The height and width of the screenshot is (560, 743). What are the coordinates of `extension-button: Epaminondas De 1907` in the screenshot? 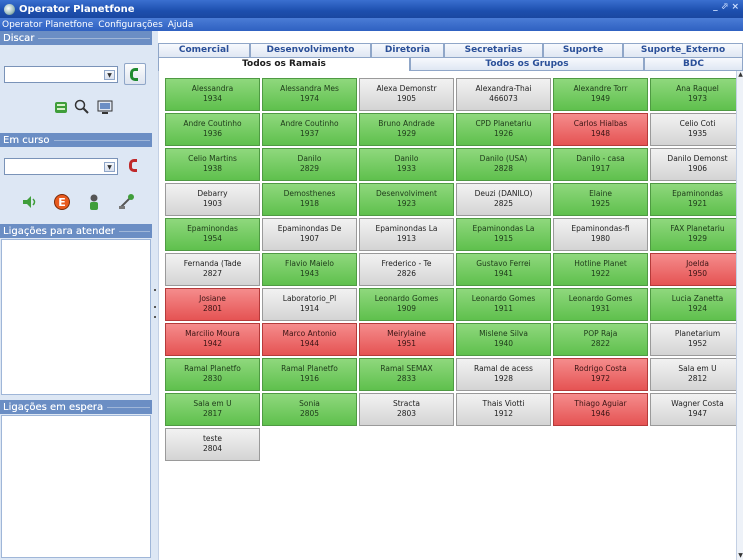 It's located at (309, 234).